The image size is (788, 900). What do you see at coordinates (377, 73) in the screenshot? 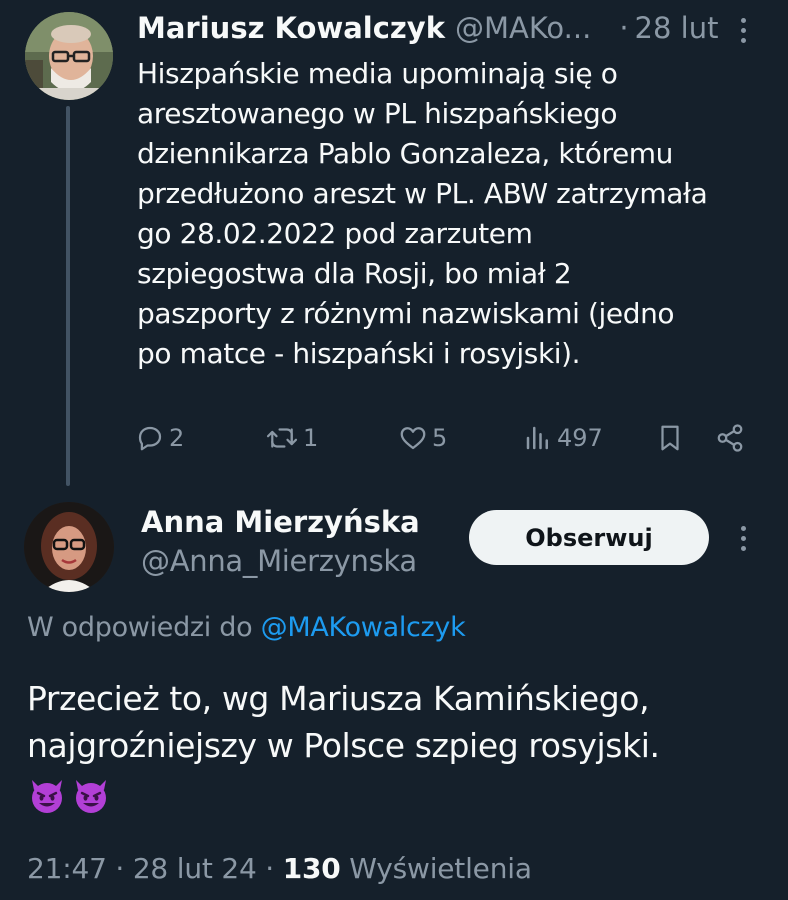
I see `text-line: Hiszpańskie media upominają się o` at bounding box center [377, 73].